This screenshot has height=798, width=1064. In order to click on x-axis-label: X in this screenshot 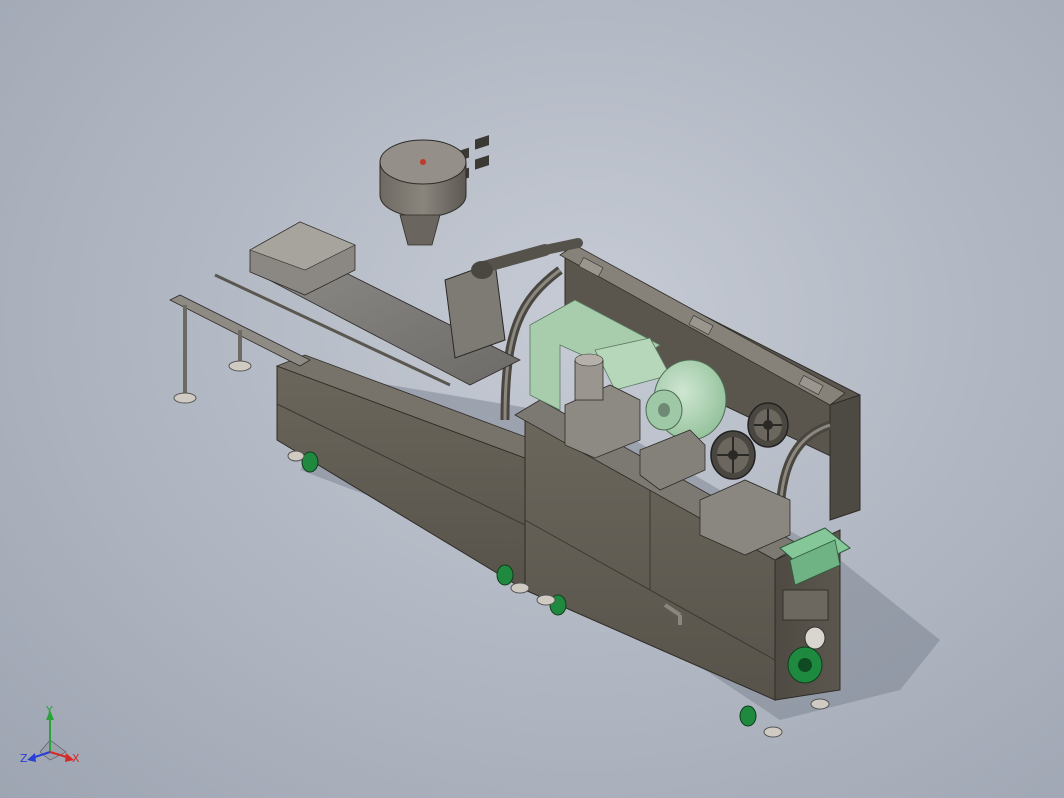, I will do `click(76, 758)`.